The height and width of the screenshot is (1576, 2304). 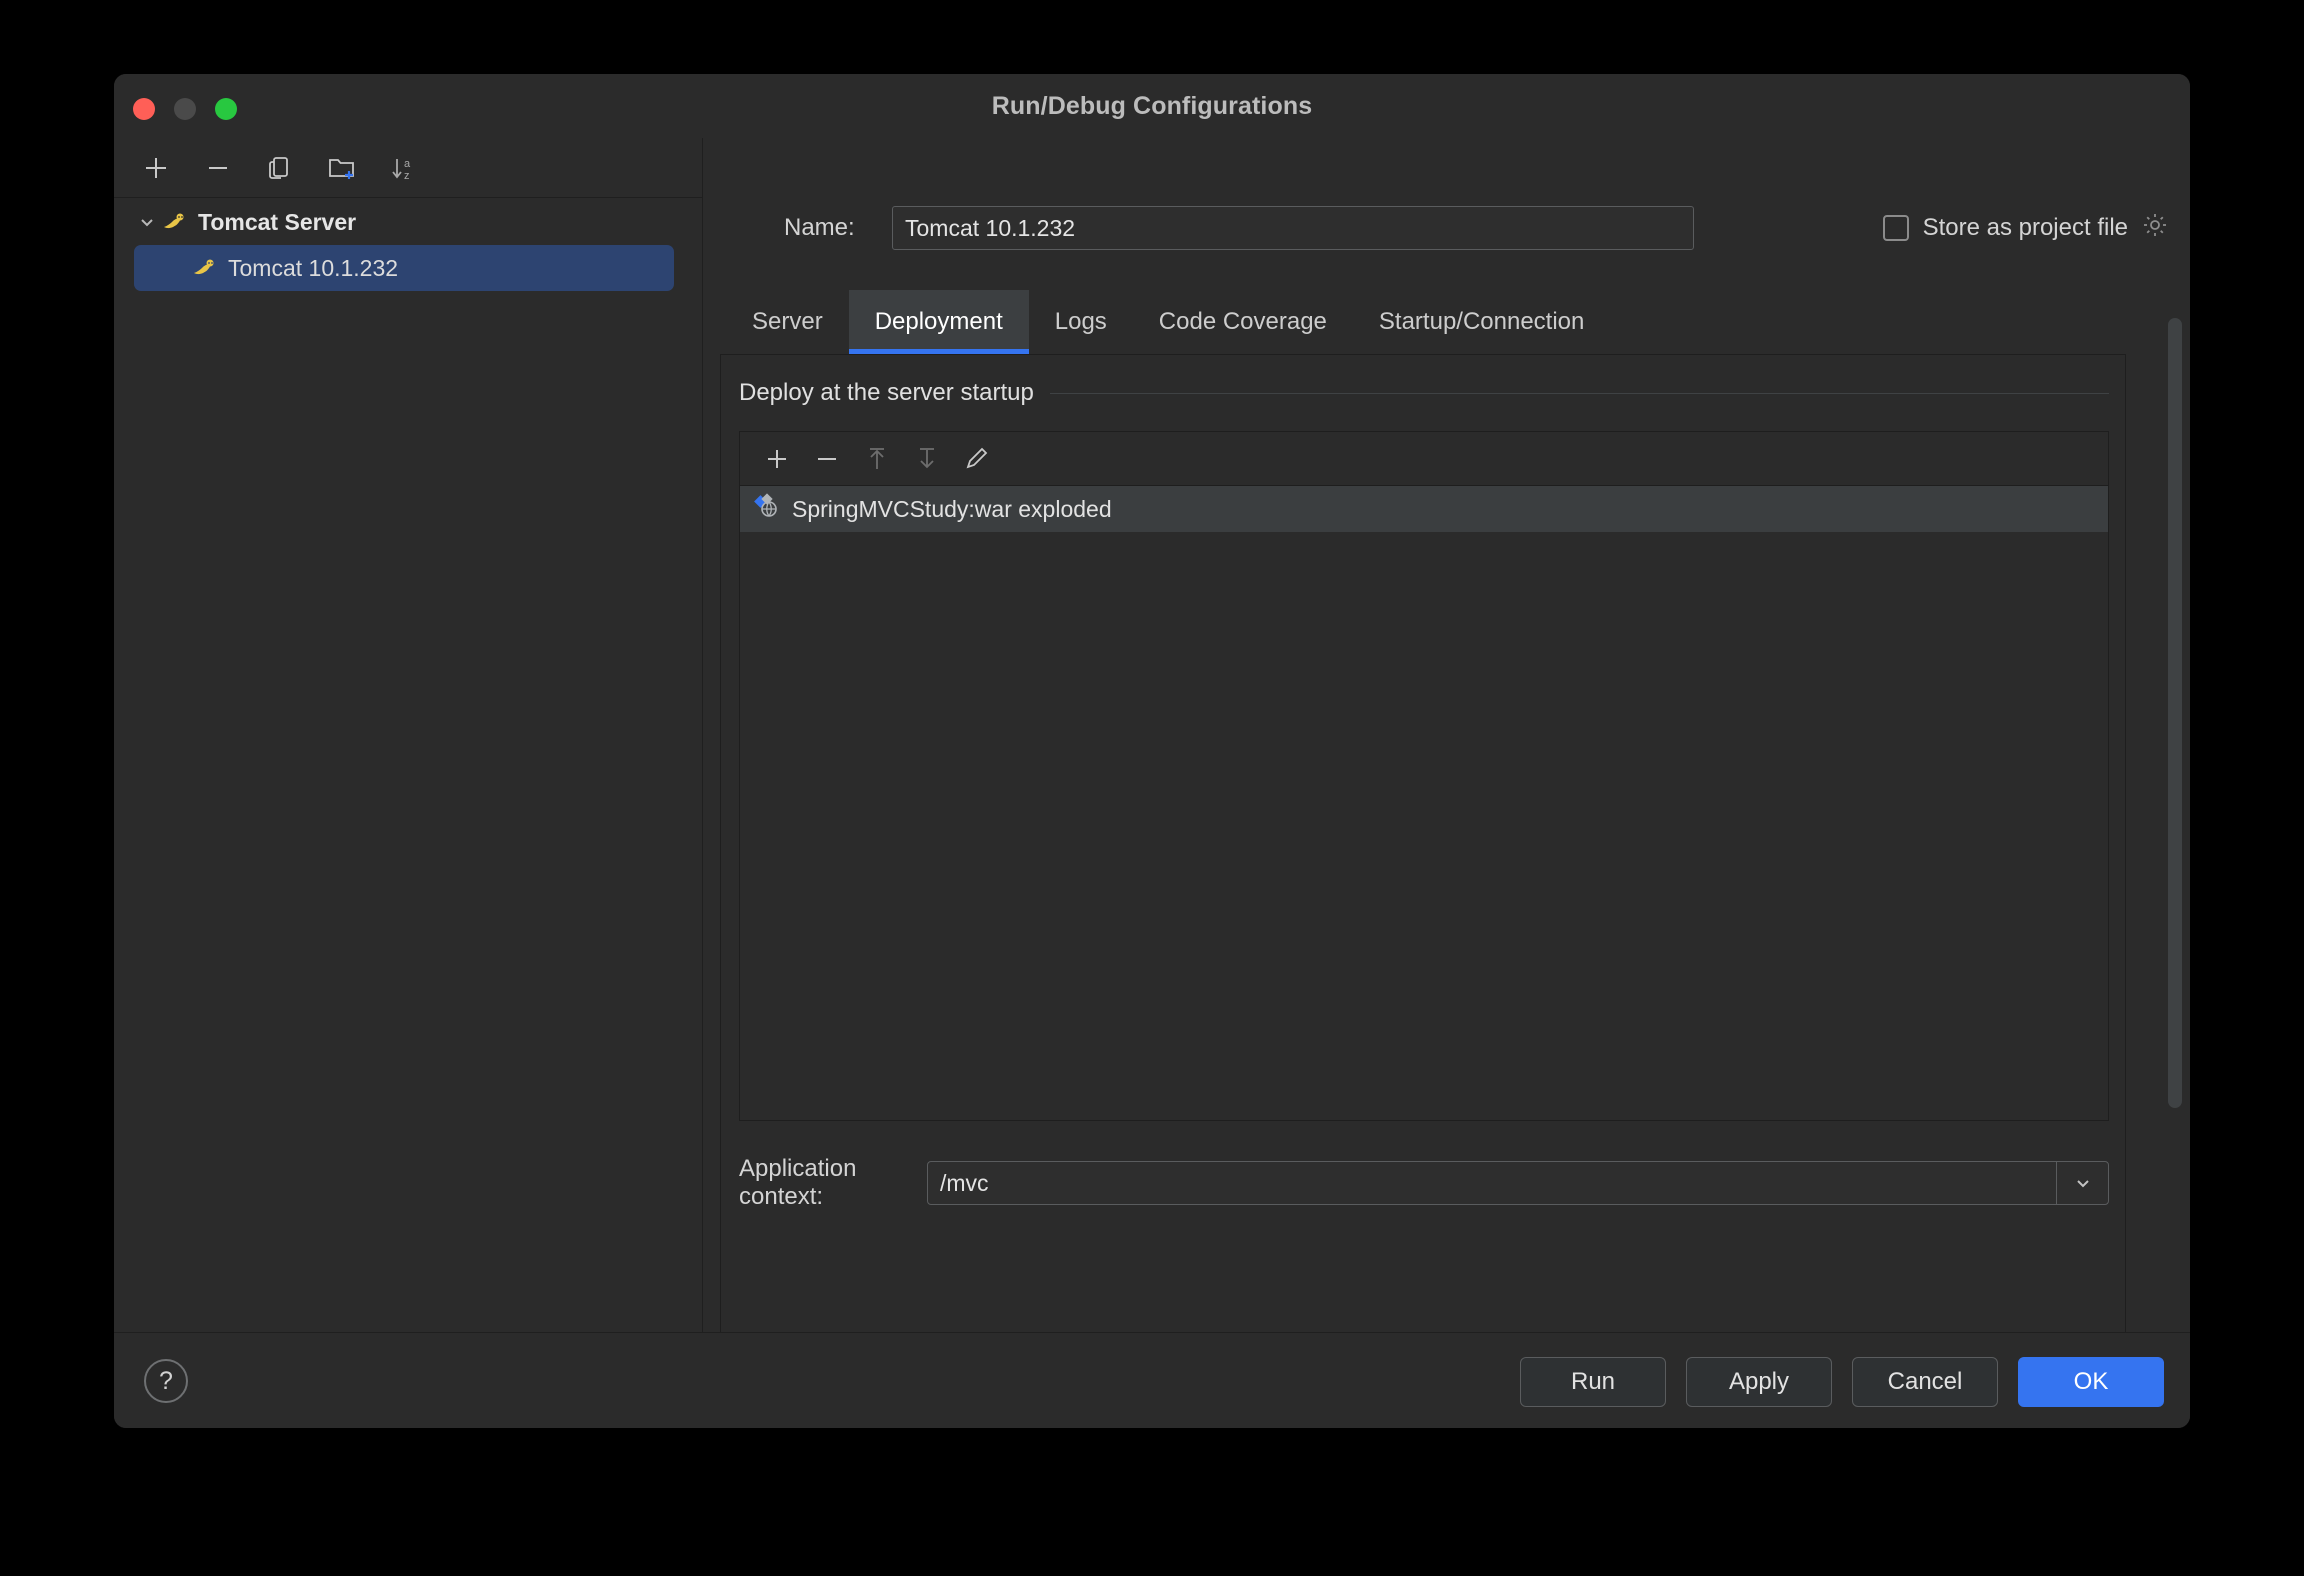 I want to click on deploy-section-header: Deploy at the server startup, so click(x=1424, y=393).